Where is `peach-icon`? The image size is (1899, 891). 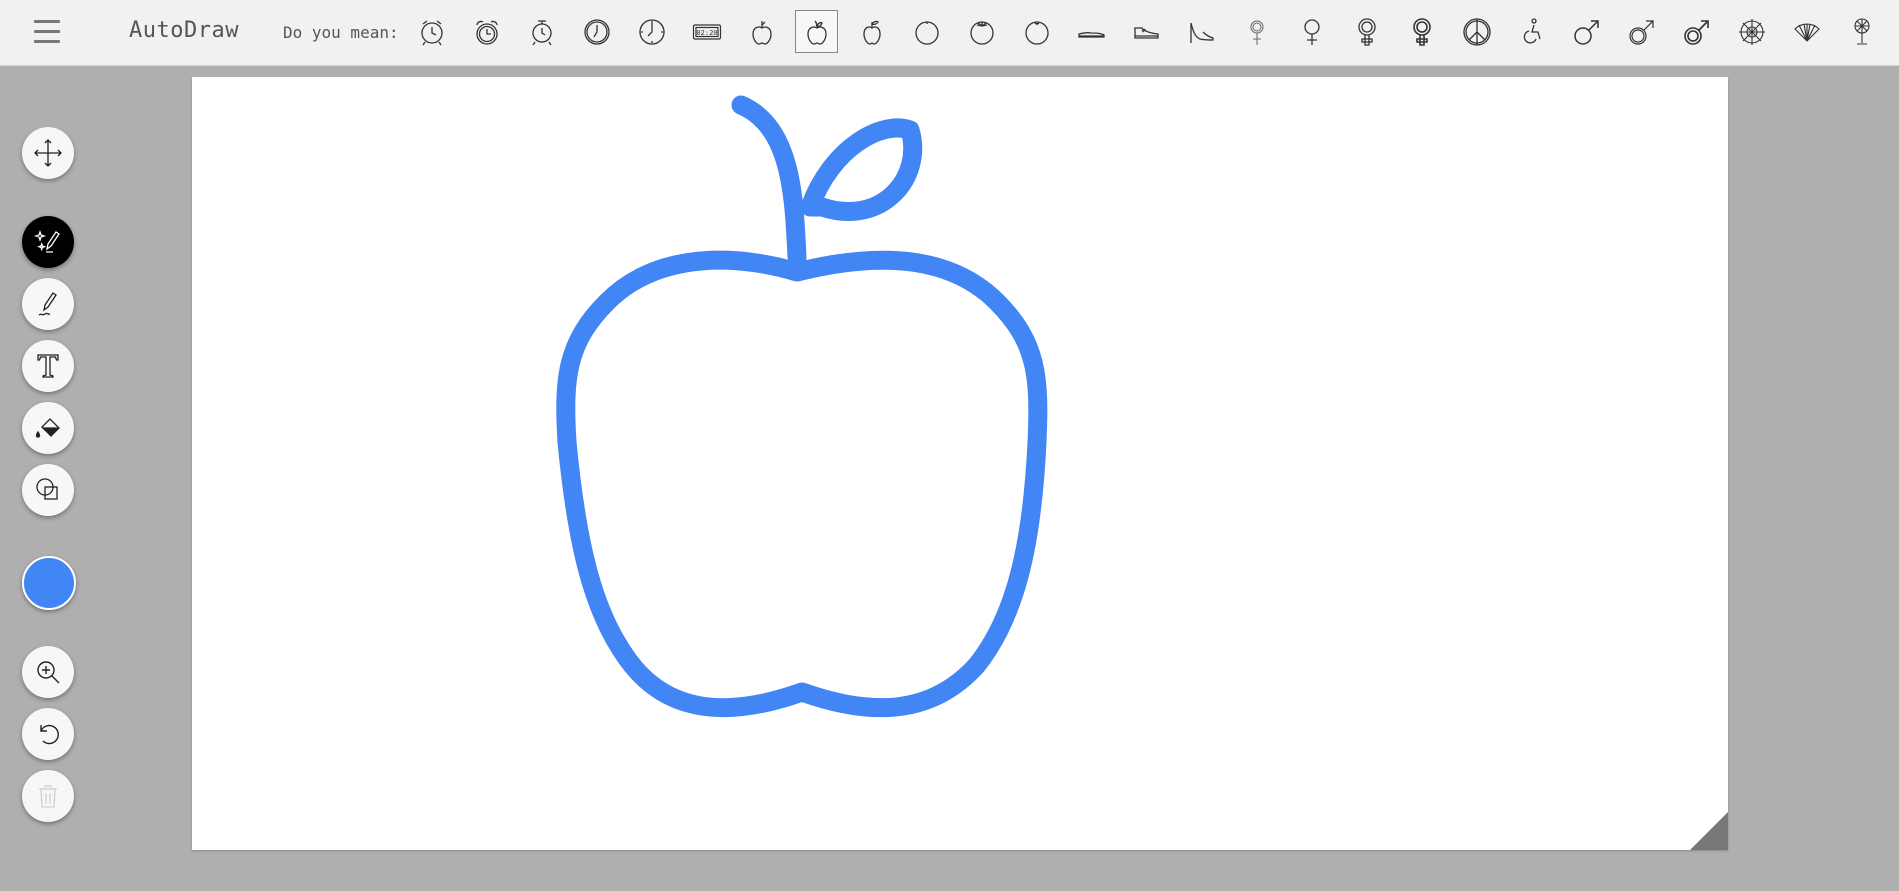 peach-icon is located at coordinates (1036, 32).